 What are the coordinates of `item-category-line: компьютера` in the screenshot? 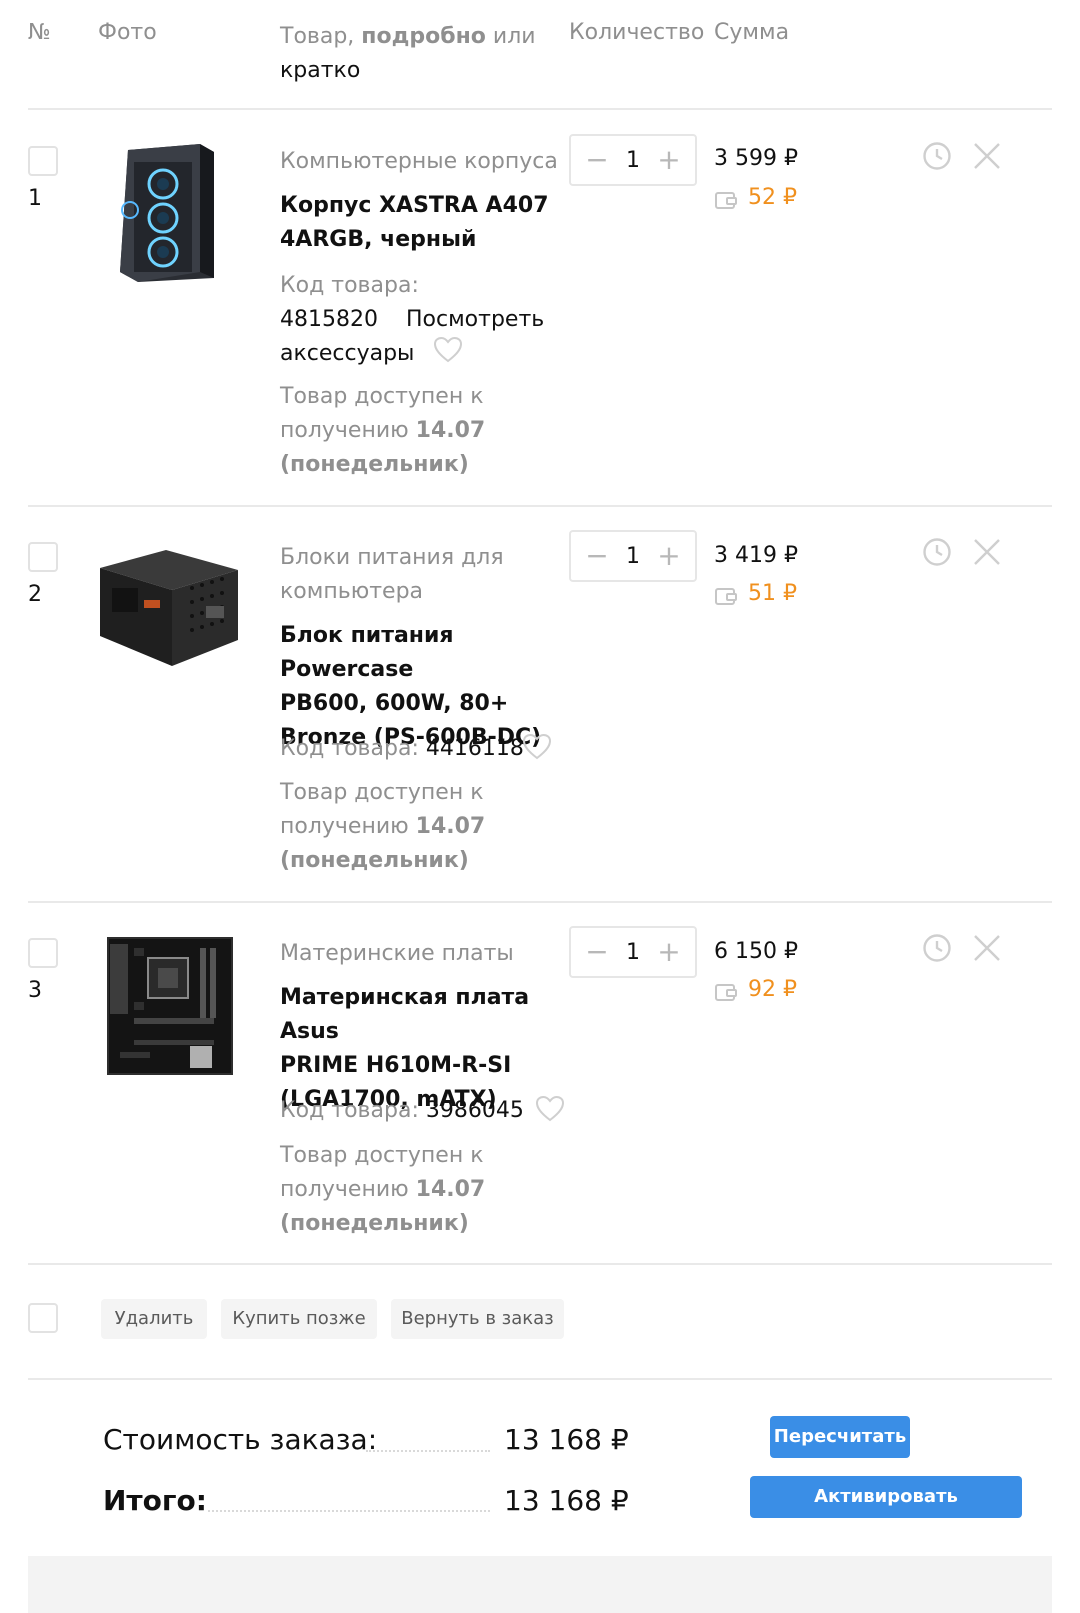 It's located at (352, 591).